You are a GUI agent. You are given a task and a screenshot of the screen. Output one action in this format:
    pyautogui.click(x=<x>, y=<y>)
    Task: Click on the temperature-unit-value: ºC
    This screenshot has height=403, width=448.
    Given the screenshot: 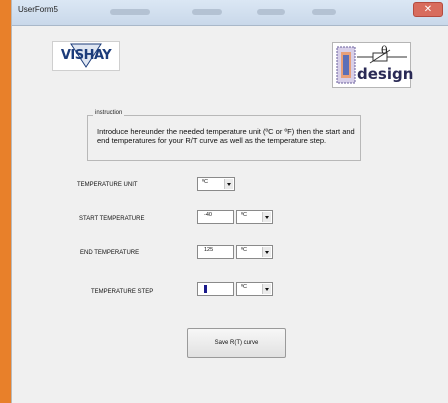 What is the action you would take?
    pyautogui.click(x=205, y=182)
    